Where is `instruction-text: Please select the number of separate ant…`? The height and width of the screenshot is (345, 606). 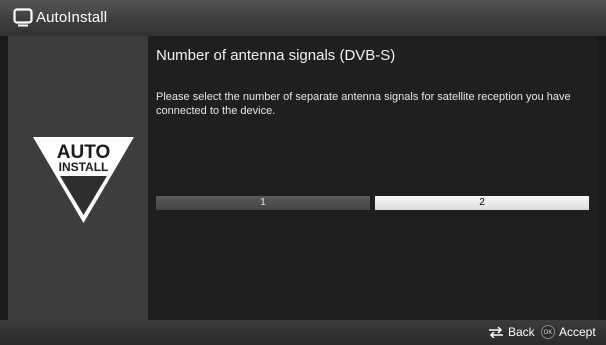
instruction-text: Please select the number of separate ant… is located at coordinates (363, 104).